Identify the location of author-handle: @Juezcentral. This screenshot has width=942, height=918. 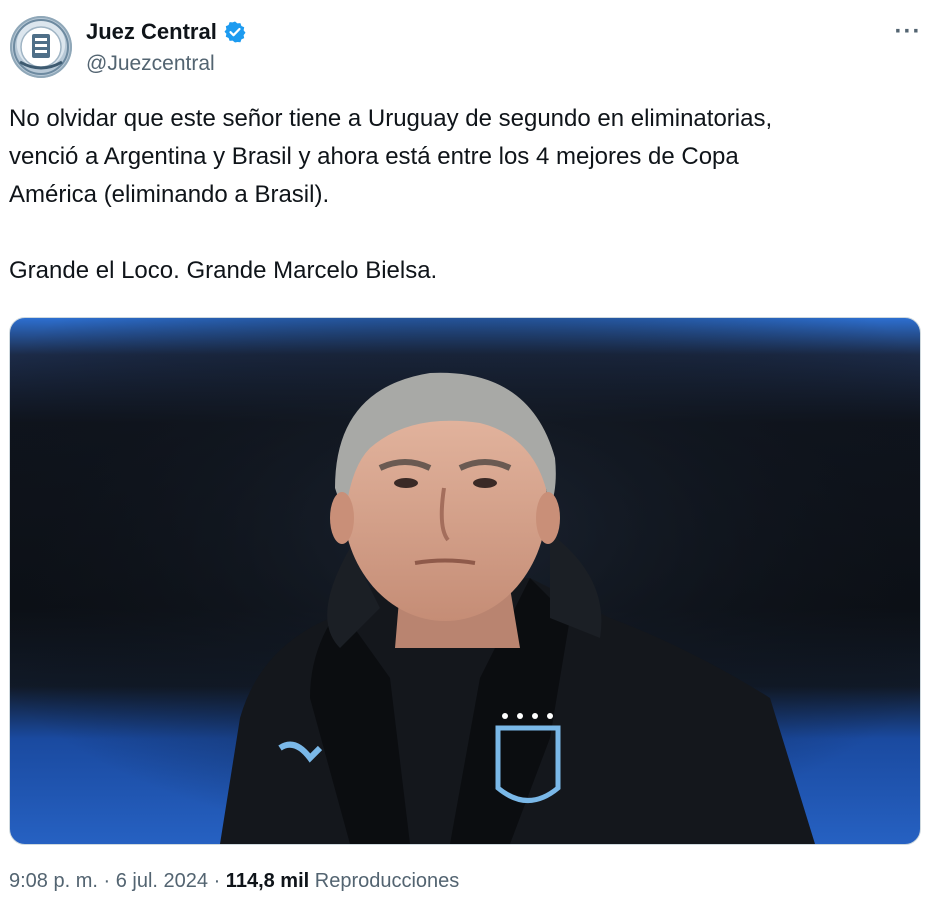
(150, 64).